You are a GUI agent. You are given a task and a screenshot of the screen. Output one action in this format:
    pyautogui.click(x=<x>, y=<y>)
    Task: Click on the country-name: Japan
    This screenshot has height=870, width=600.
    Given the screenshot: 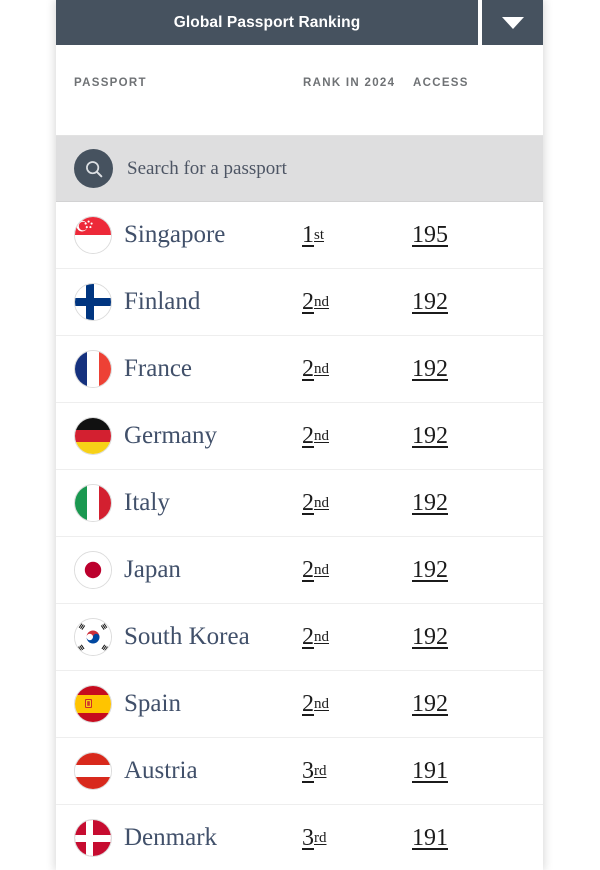 What is the action you would take?
    pyautogui.click(x=152, y=569)
    